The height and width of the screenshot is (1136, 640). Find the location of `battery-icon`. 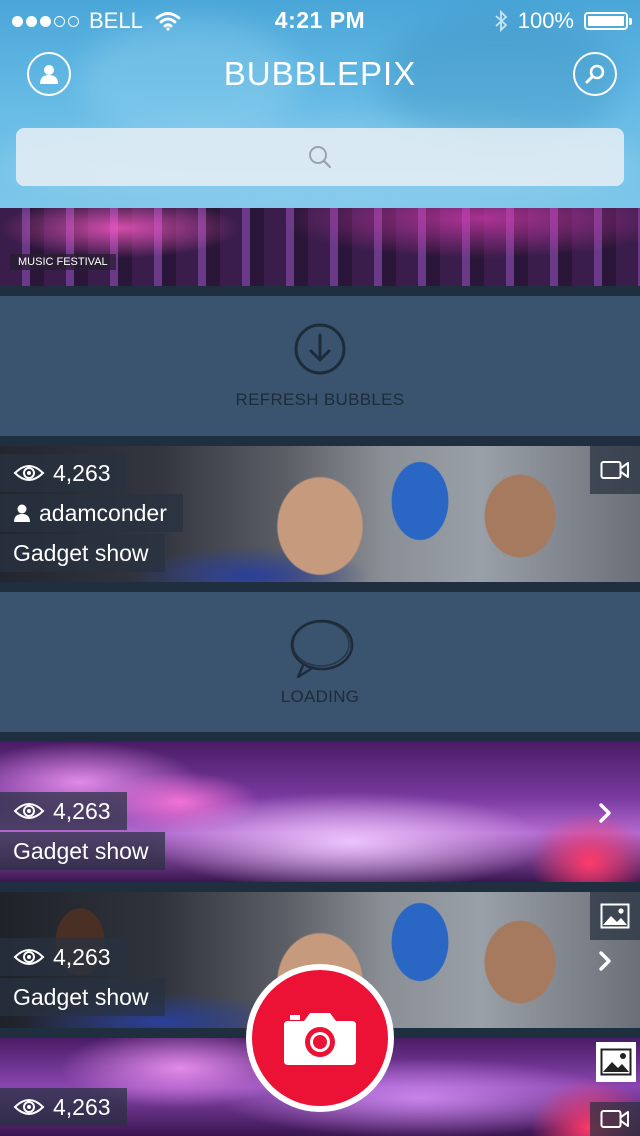

battery-icon is located at coordinates (608, 21).